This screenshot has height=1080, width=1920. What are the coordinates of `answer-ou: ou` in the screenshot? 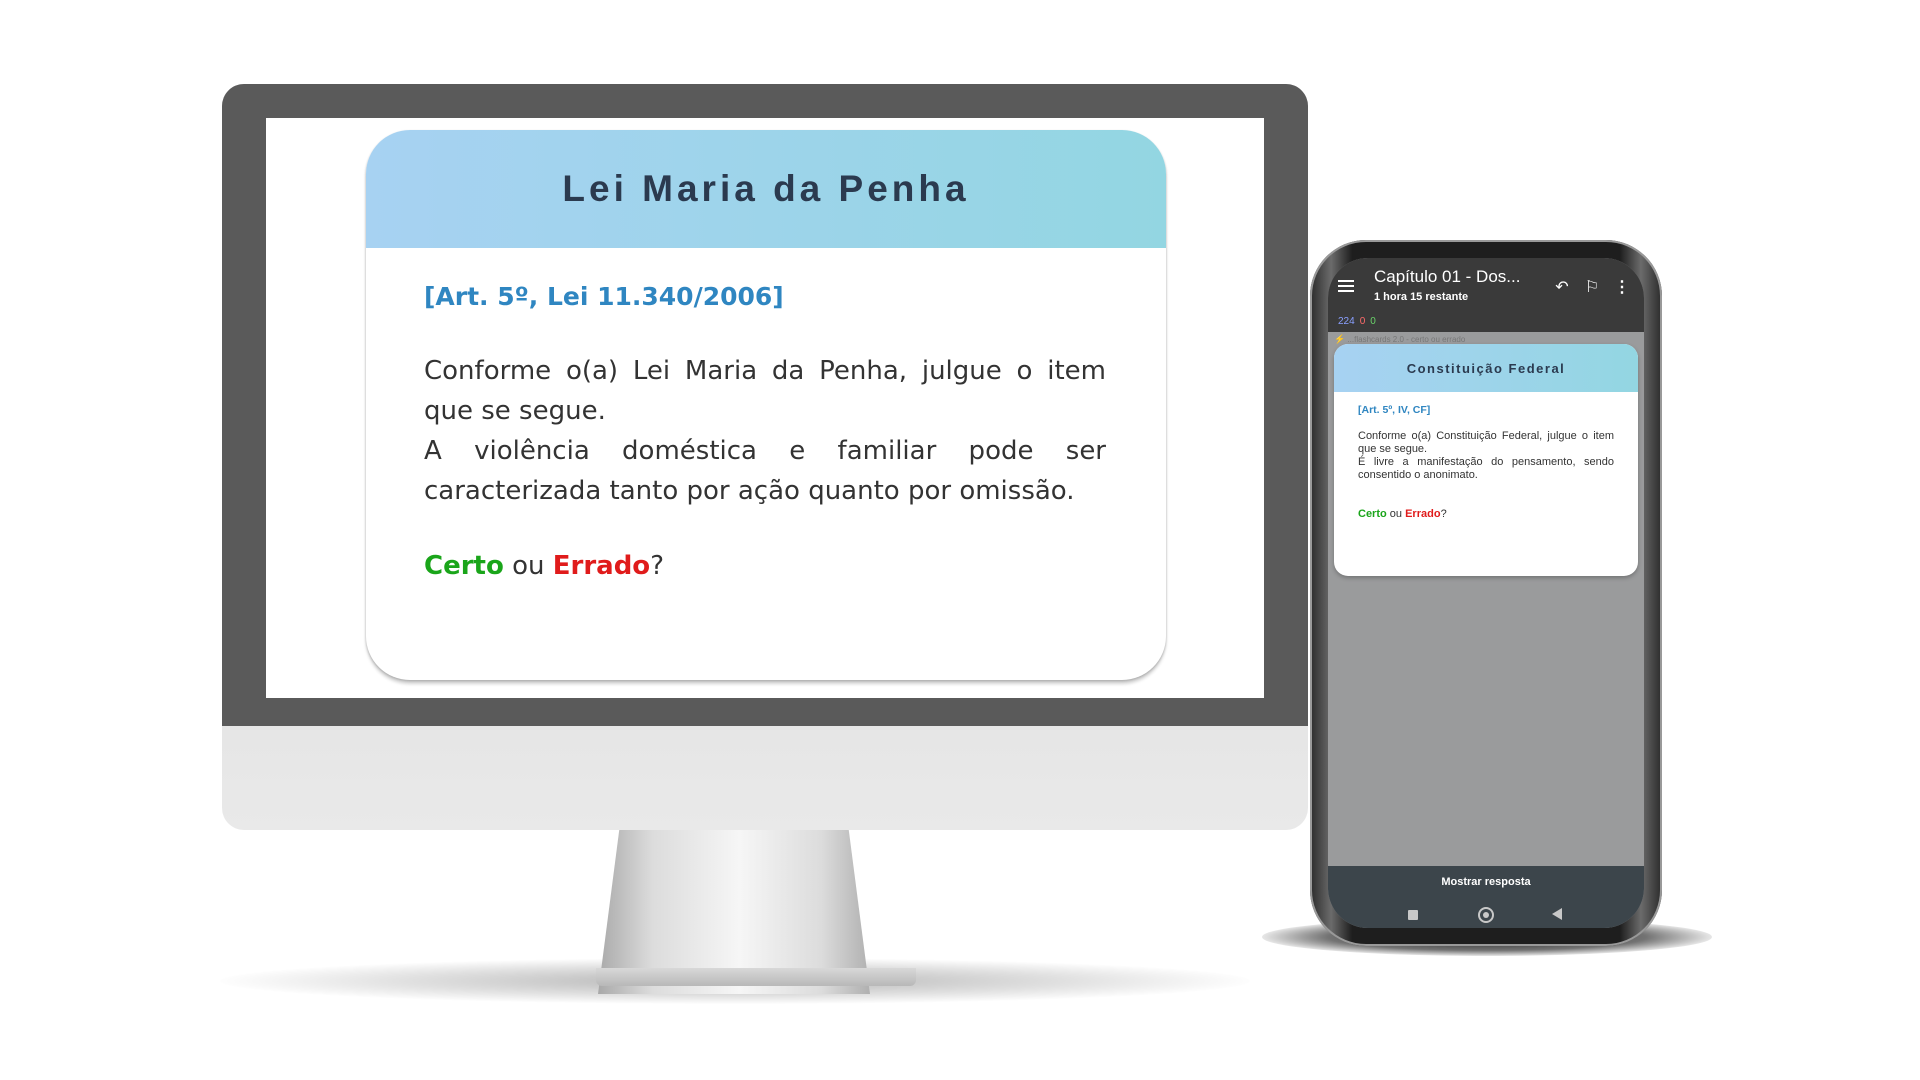 It's located at (528, 566).